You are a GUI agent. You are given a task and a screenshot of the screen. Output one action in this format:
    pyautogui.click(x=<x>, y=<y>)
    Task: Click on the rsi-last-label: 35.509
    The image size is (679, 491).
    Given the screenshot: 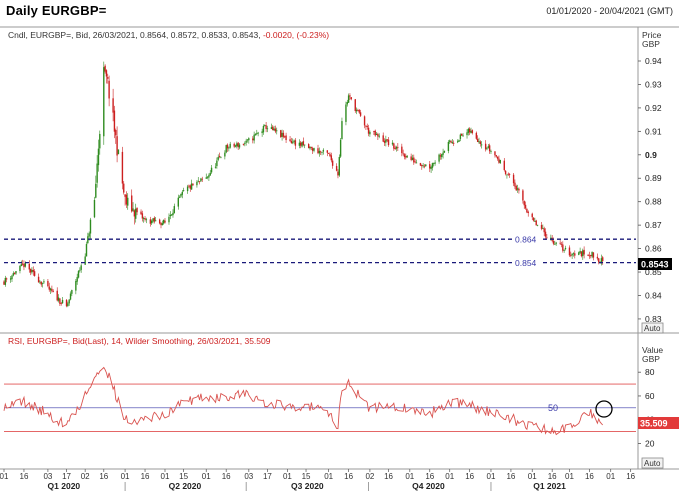 What is the action you would take?
    pyautogui.click(x=658, y=423)
    